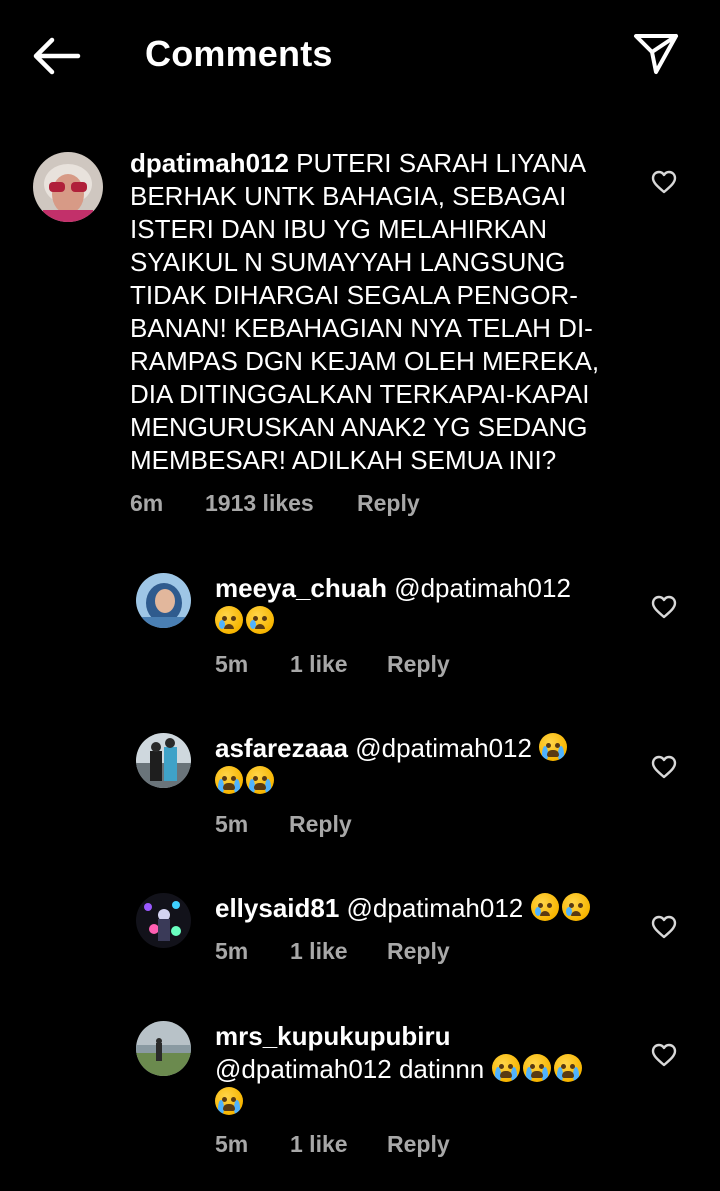  Describe the element at coordinates (301, 588) in the screenshot. I see `reply-username: meeya_chuah` at that location.